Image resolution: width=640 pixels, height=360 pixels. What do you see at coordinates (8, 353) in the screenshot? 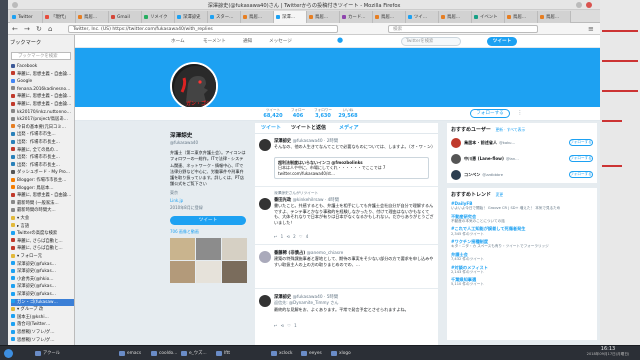
I see `start-menu-icon` at bounding box center [8, 353].